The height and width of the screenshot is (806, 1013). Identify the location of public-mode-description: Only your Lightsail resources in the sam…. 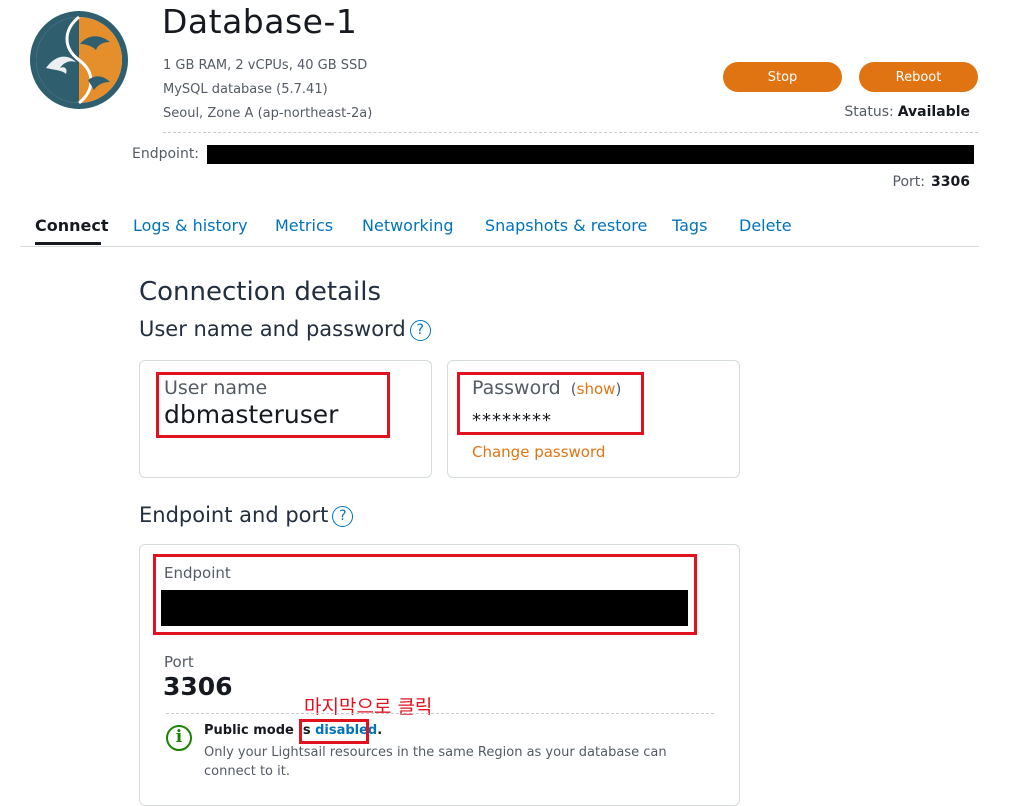
(435, 762).